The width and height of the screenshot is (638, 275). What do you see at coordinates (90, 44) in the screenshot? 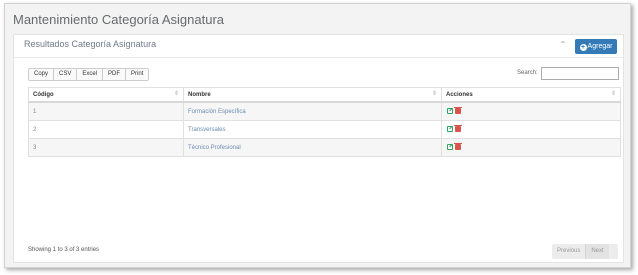
I see `panel-title: Resultados Categoría Asignatura` at bounding box center [90, 44].